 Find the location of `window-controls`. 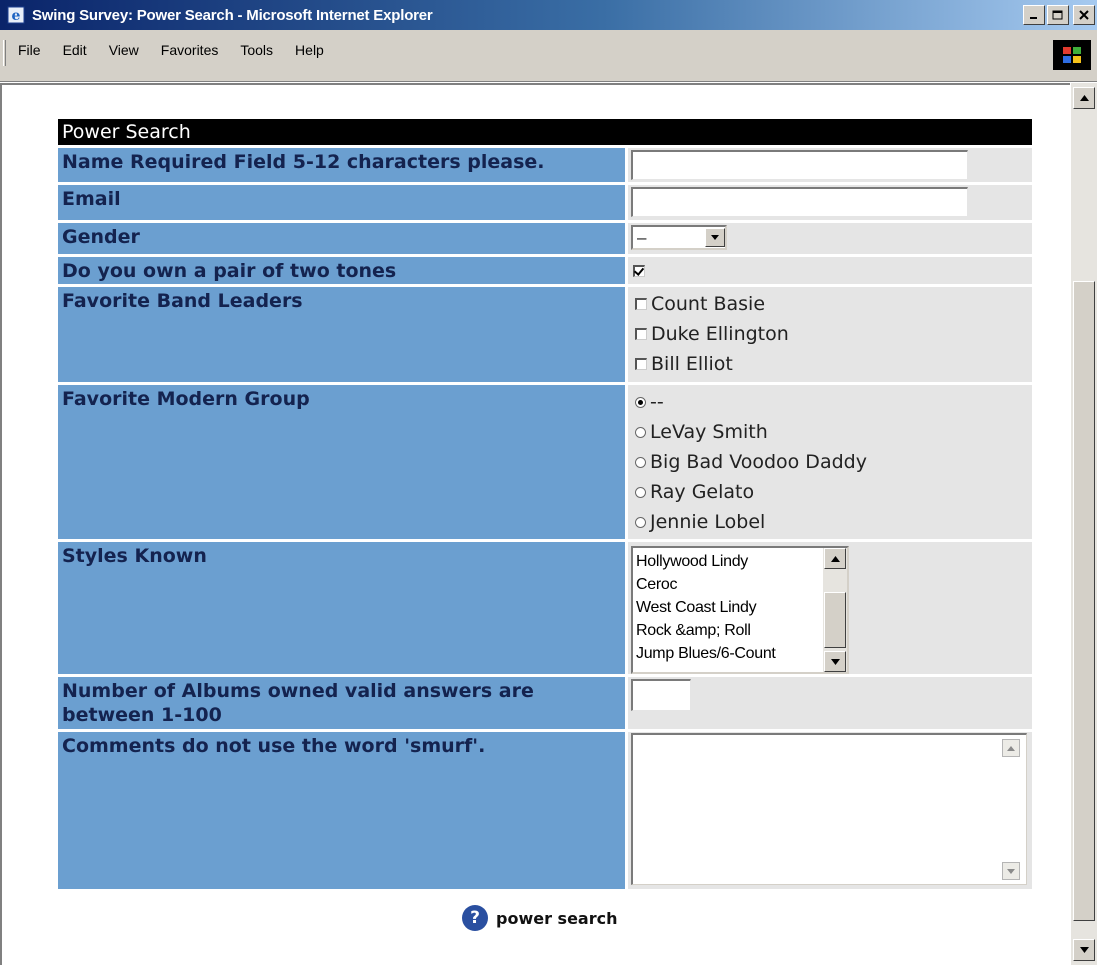

window-controls is located at coordinates (1059, 15).